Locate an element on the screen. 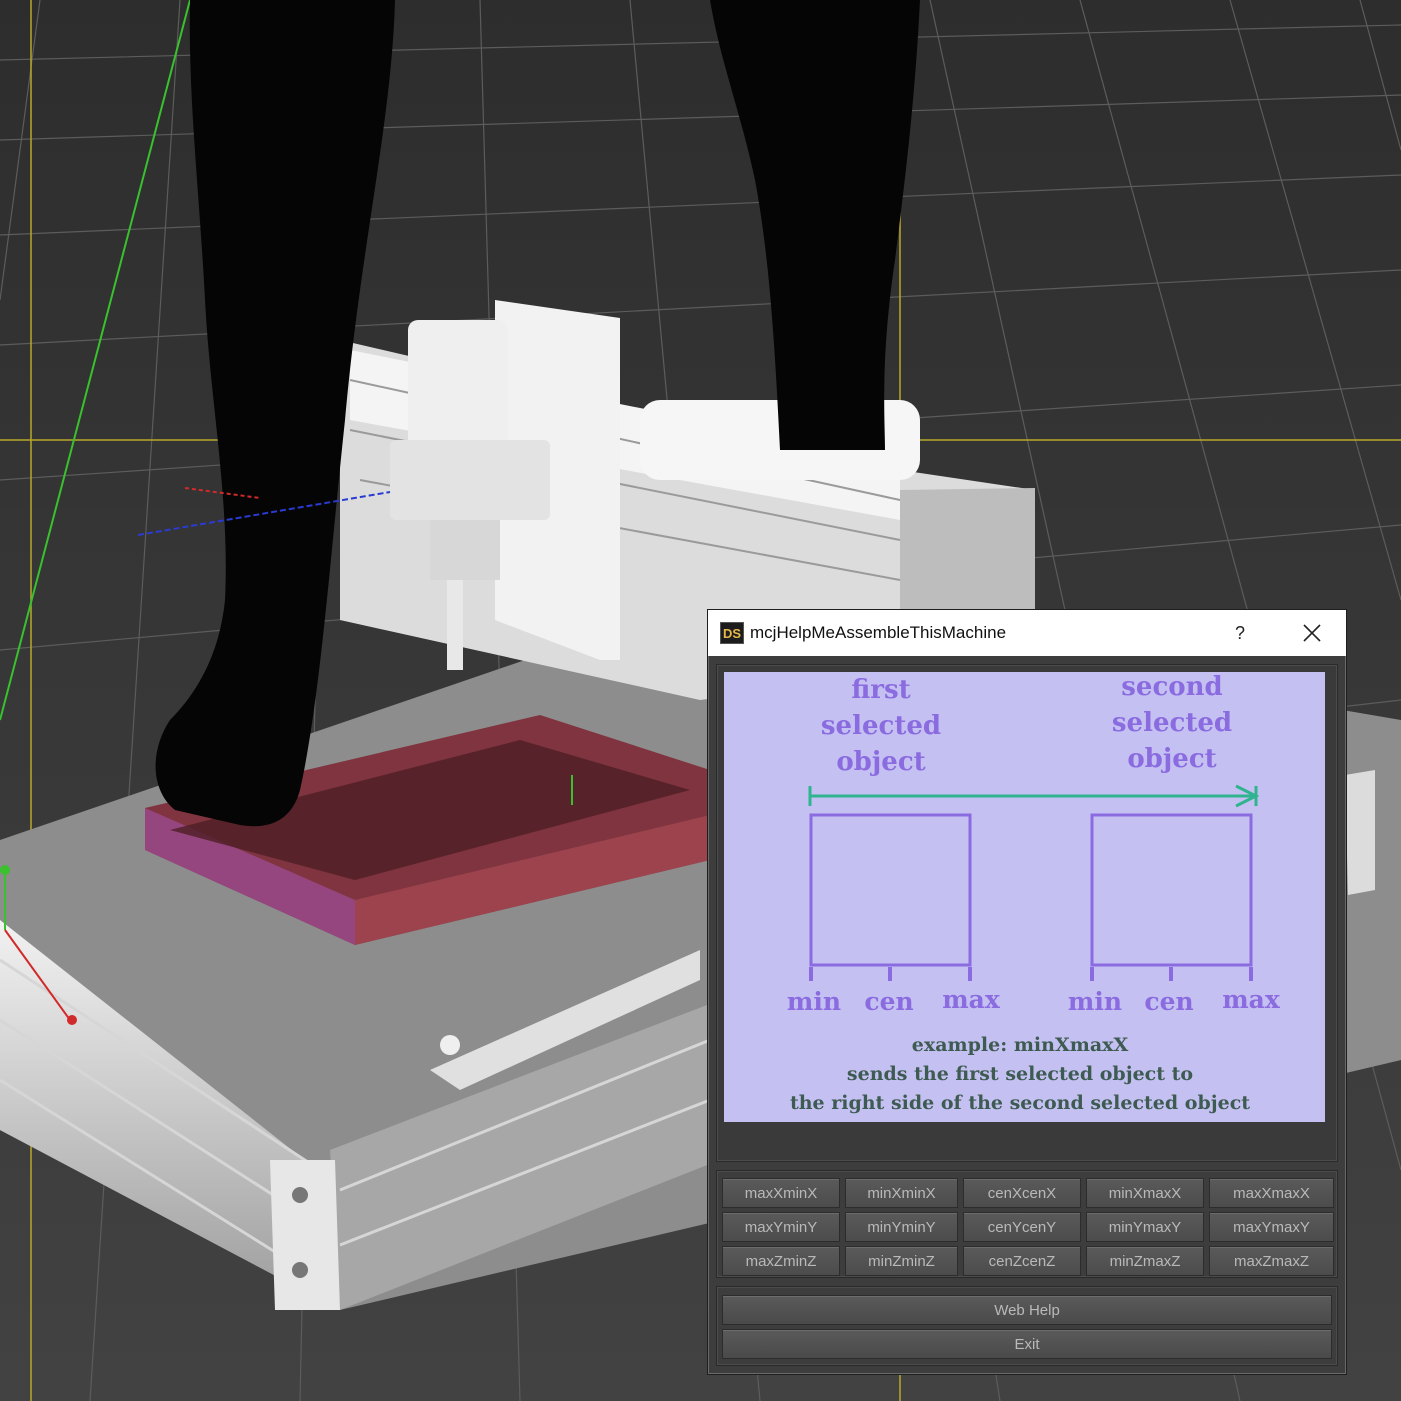 The width and height of the screenshot is (1401, 1401). second-min-label: min is located at coordinates (1095, 1001).